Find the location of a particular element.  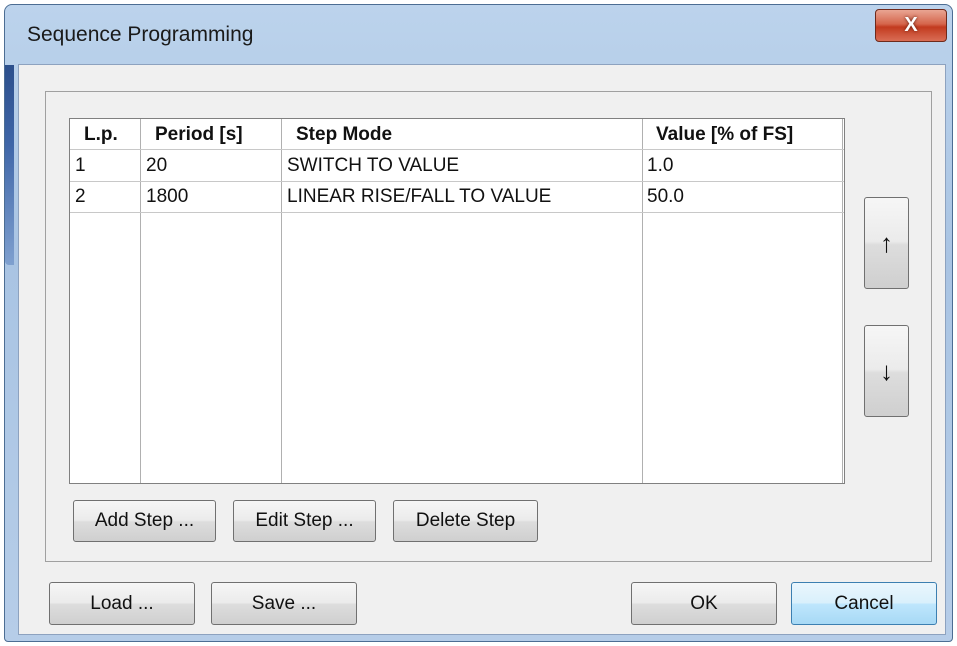

cancel-button: Cancel is located at coordinates (864, 603).